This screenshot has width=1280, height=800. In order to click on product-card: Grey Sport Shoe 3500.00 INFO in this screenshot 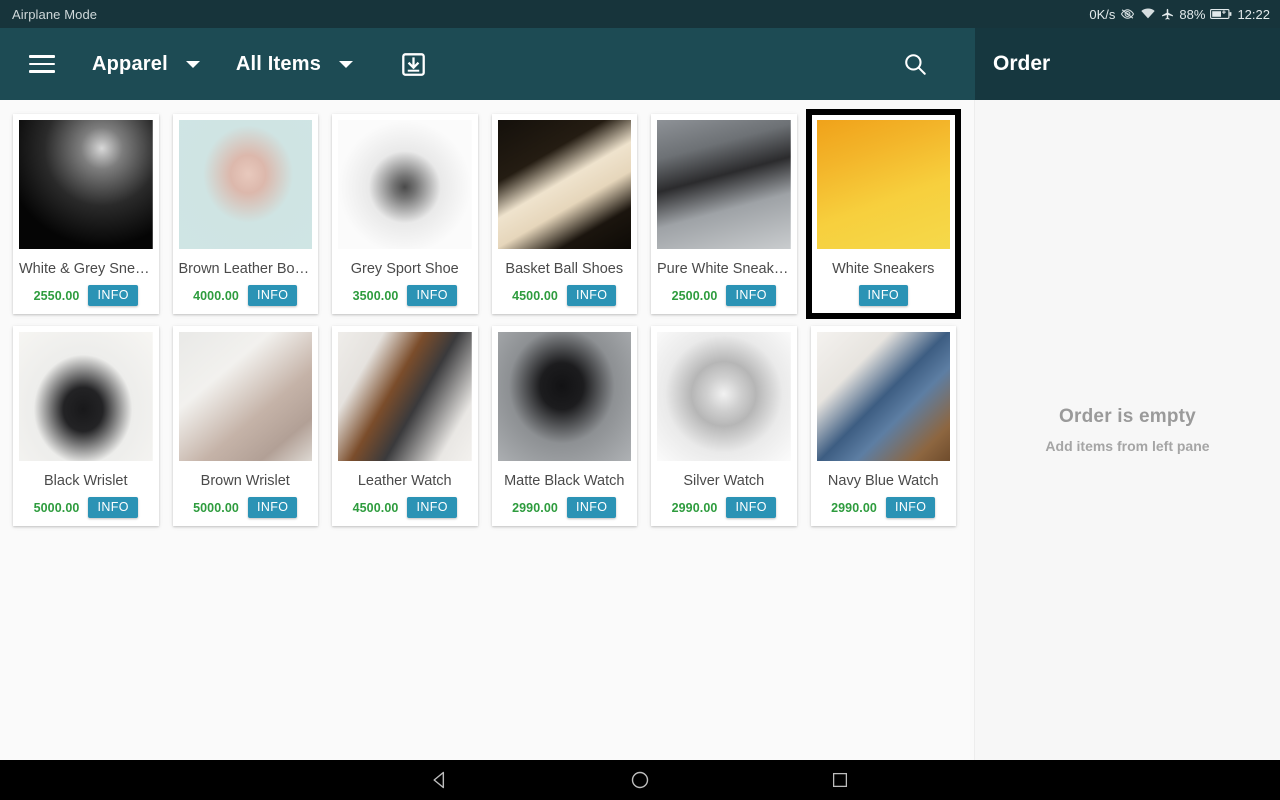, I will do `click(405, 214)`.